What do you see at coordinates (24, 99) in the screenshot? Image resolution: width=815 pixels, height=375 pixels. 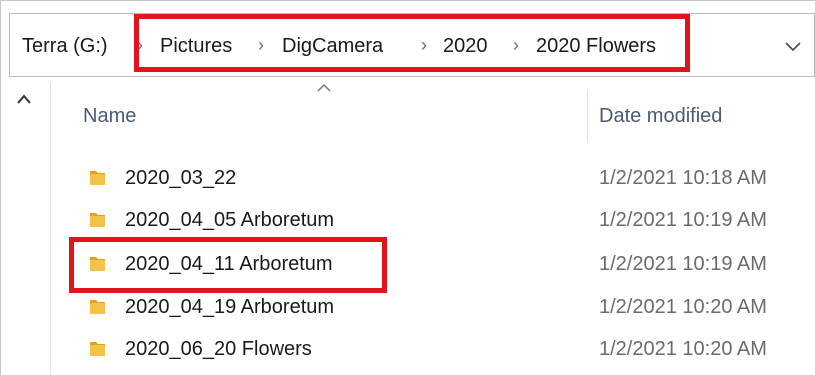 I see `scroll-up-icon` at bounding box center [24, 99].